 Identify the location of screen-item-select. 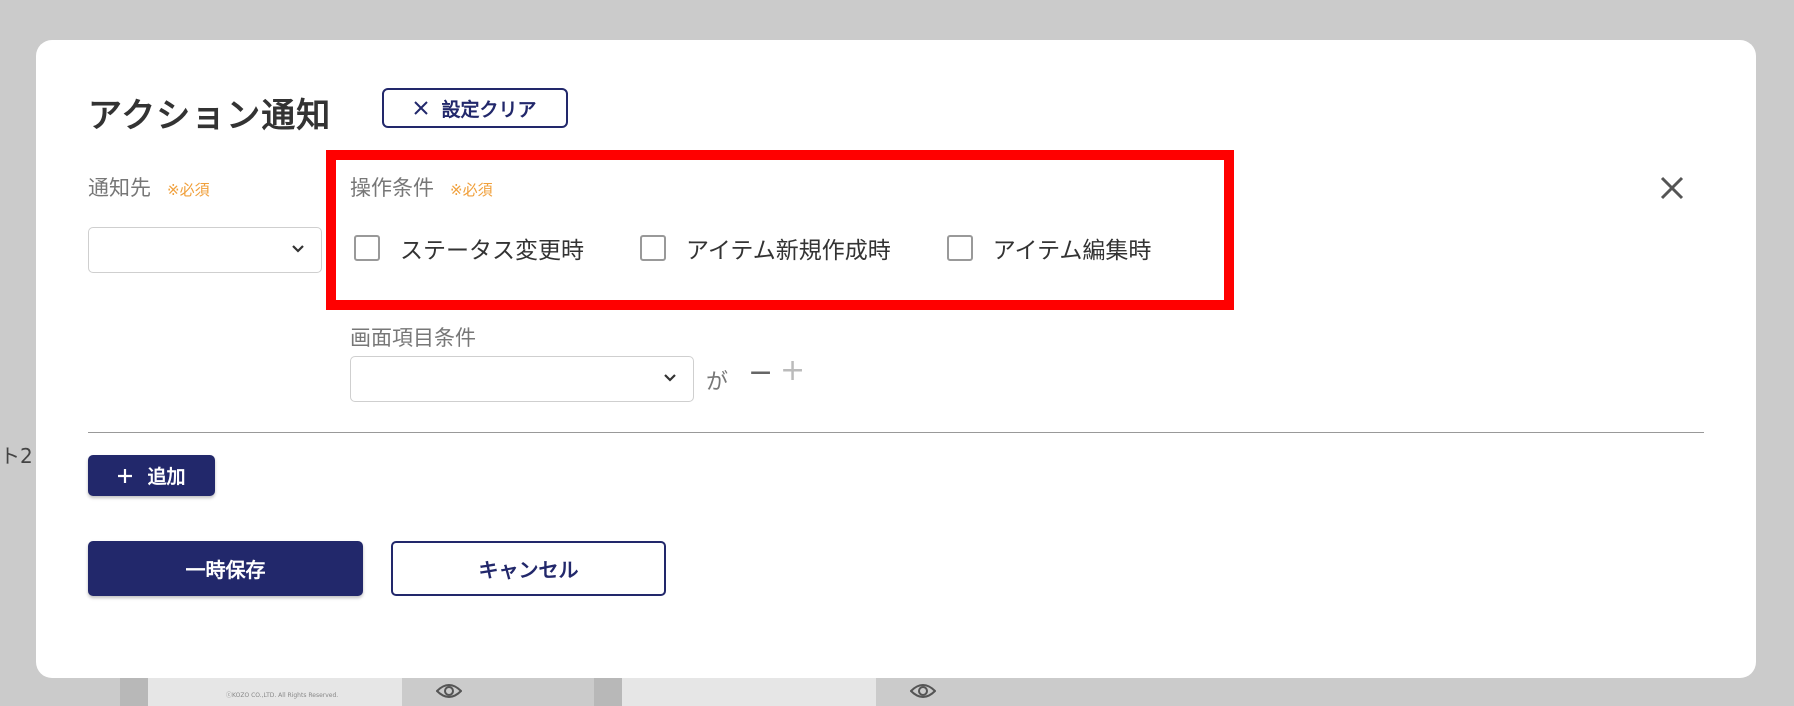
(522, 379).